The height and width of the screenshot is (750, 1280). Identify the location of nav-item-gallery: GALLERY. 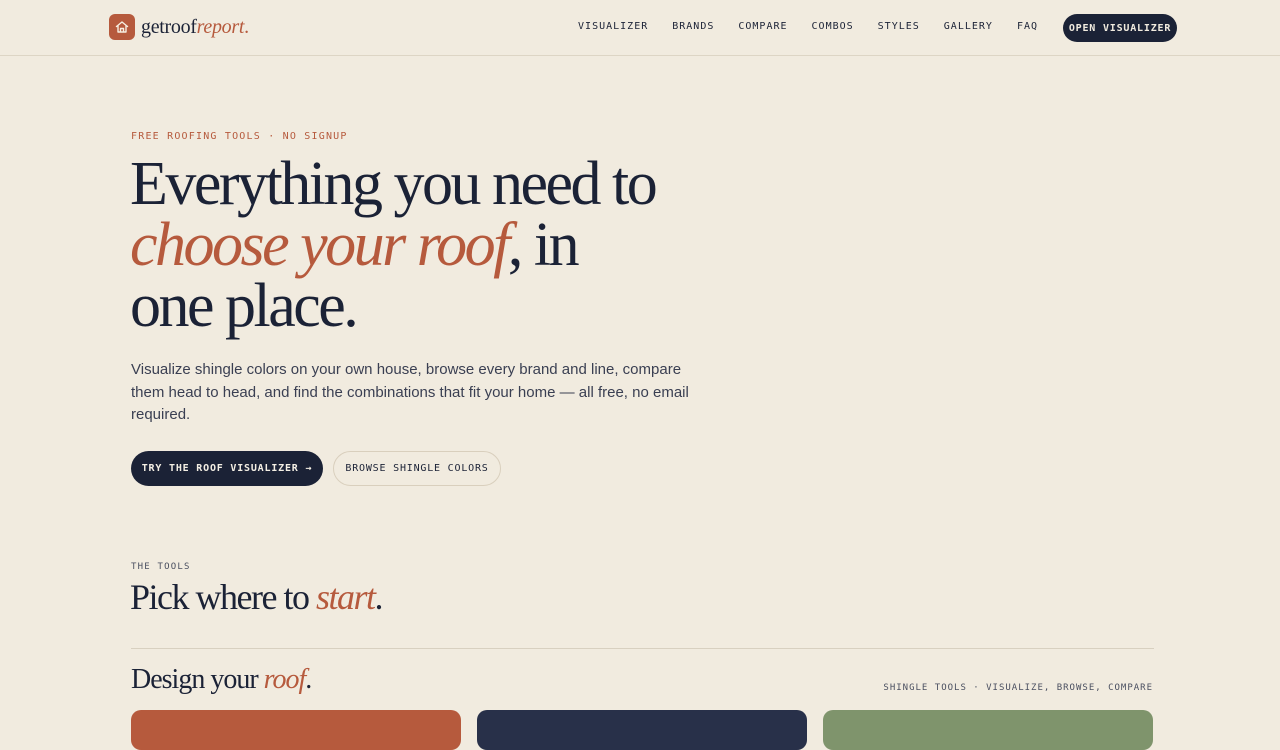
(968, 26).